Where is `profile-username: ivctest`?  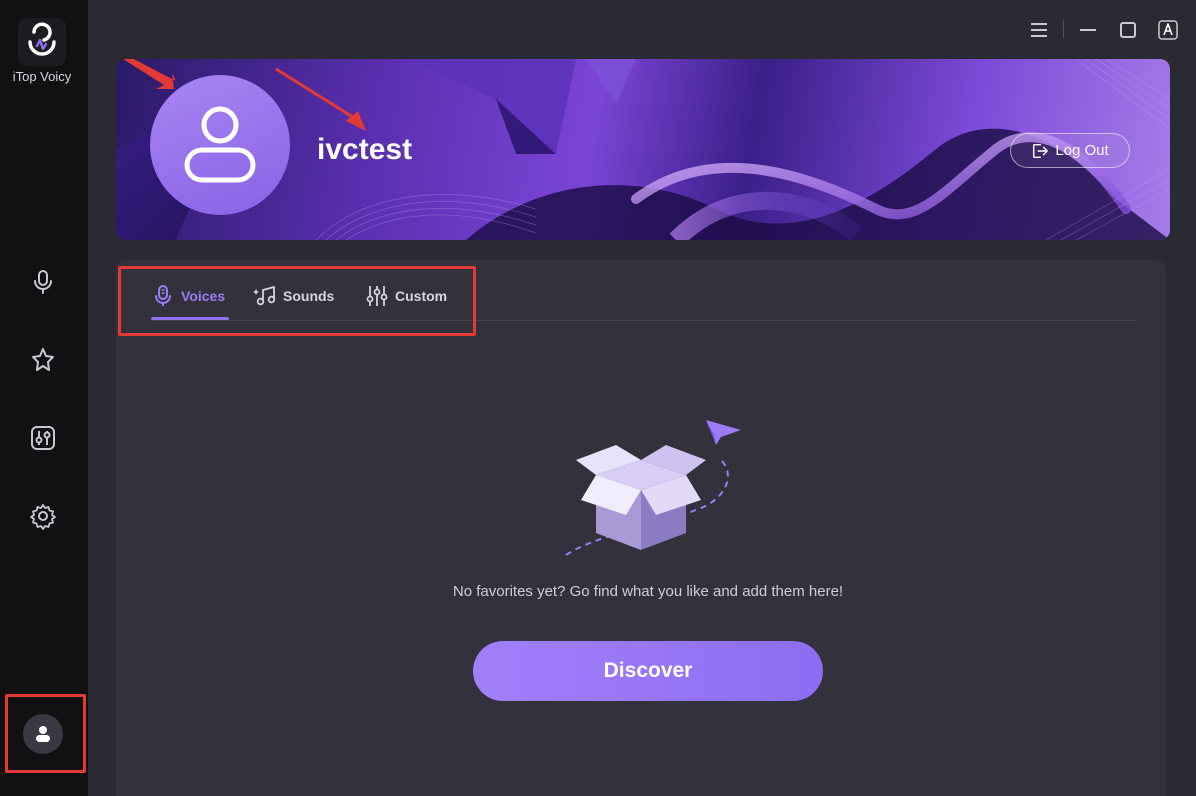 profile-username: ivctest is located at coordinates (365, 149).